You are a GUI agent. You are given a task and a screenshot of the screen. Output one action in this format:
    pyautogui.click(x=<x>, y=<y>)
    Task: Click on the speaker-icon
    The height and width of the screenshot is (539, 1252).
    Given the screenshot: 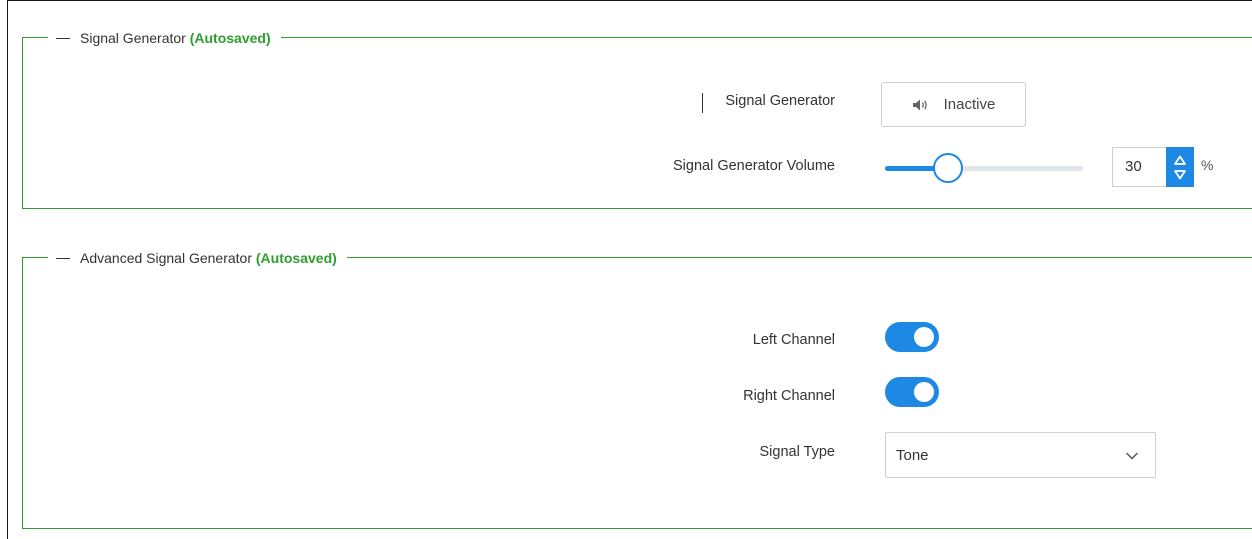 What is the action you would take?
    pyautogui.click(x=921, y=105)
    